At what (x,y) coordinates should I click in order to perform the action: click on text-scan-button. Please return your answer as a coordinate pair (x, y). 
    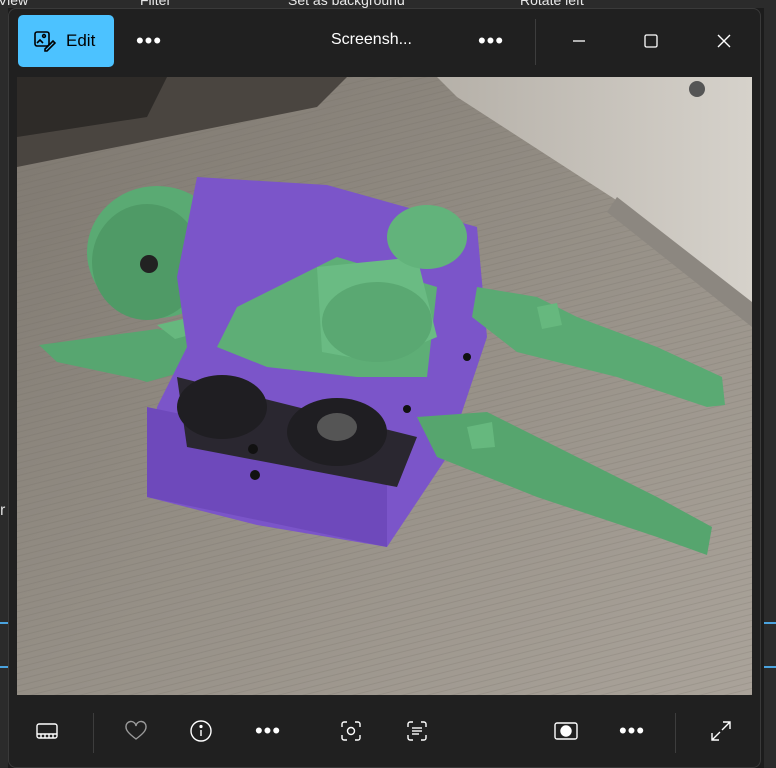
    Looking at the image, I should click on (417, 731).